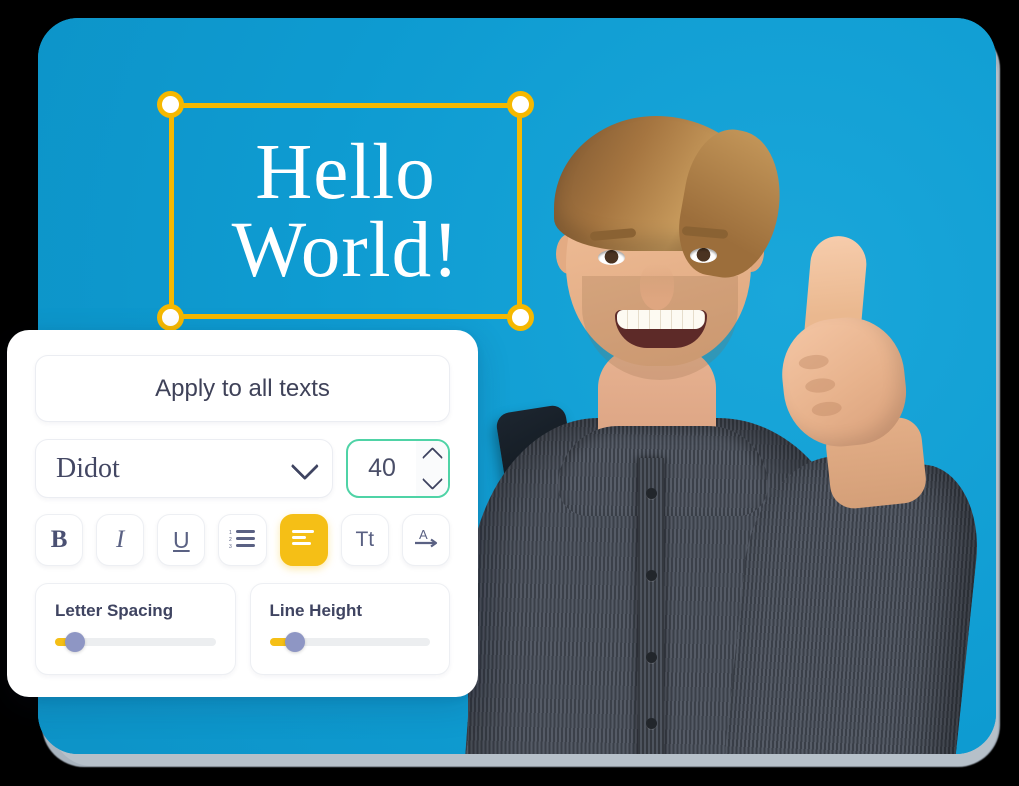 The width and height of the screenshot is (1019, 786). I want to click on text-case-button: Tt, so click(364, 540).